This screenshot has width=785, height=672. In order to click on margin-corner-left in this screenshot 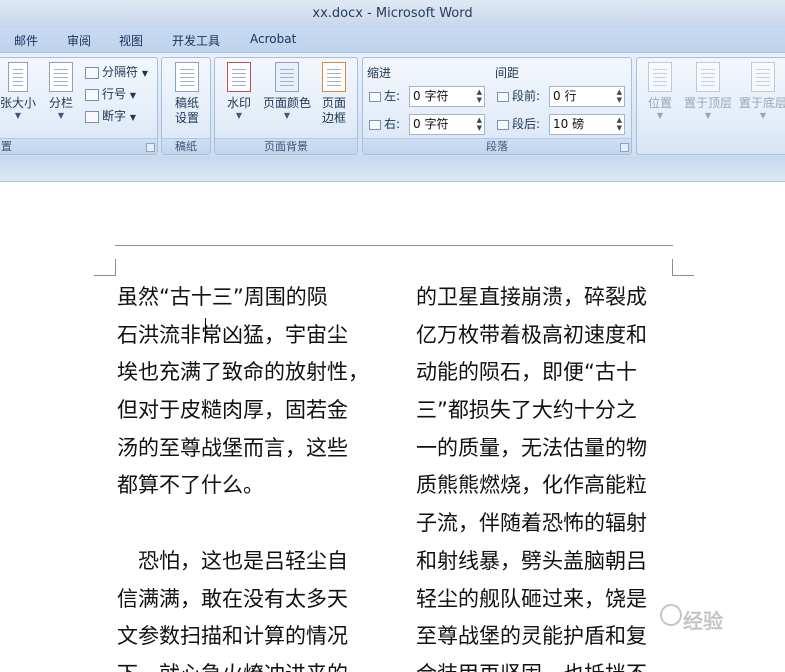, I will do `click(105, 267)`.